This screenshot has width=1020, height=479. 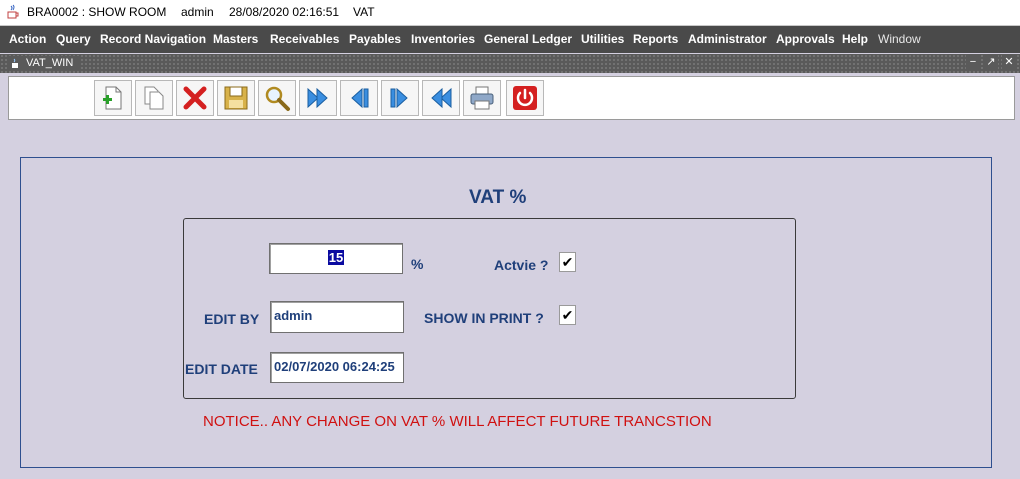 I want to click on menu-approvals: Approvals, so click(x=805, y=39).